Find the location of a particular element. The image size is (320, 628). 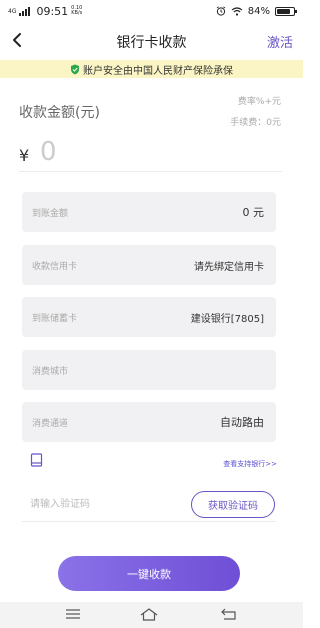

verification-code-input is located at coordinates (105, 504).